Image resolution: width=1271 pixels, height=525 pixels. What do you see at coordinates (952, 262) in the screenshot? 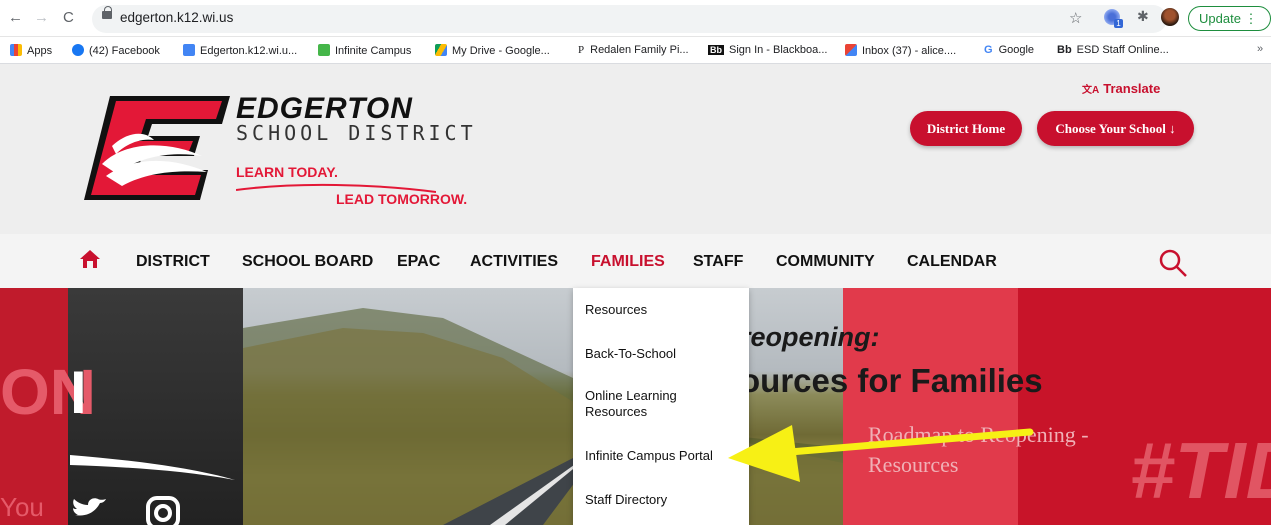
I see `nav-calendar: CALENDAR` at bounding box center [952, 262].